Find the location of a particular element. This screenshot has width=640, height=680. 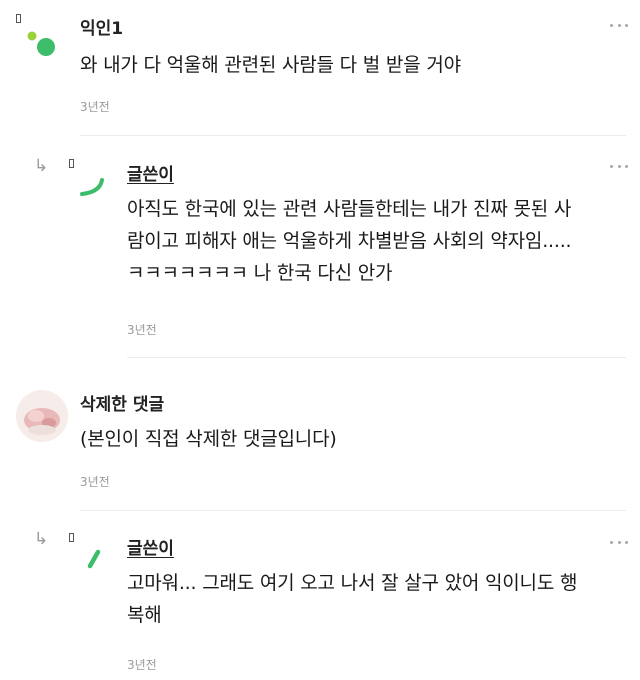

comment-text: 와 내가 다 억울해 관련된 사람들 다 벌 받을 거야 is located at coordinates (270, 65).